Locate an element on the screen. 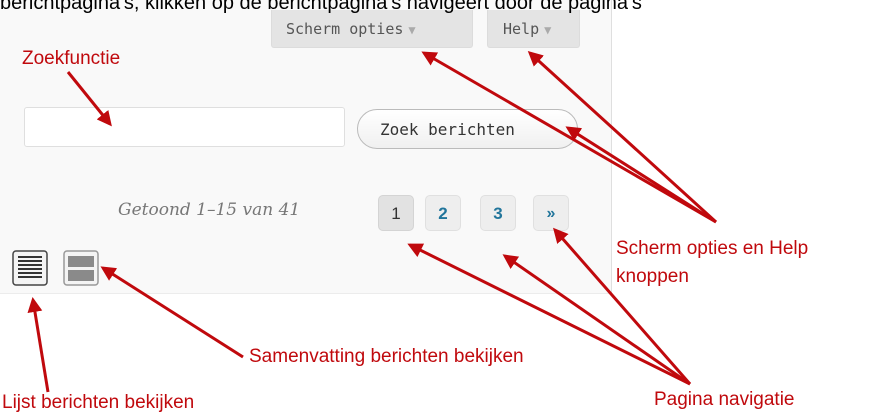  help-label: Help is located at coordinates (521, 29).